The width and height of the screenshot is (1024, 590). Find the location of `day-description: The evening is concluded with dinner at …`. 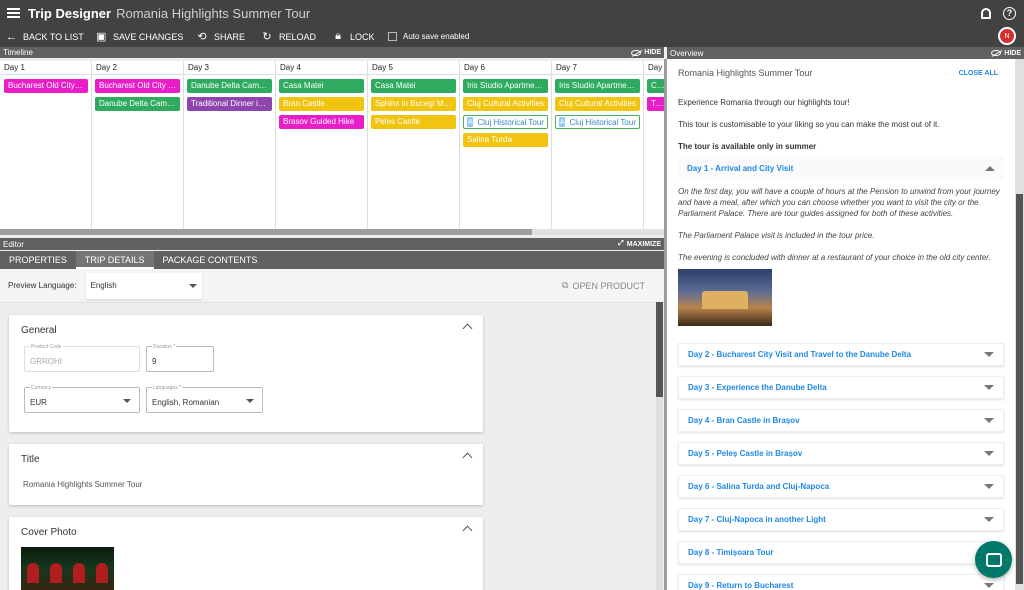

day-description: The evening is concluded with dinner at … is located at coordinates (834, 257).